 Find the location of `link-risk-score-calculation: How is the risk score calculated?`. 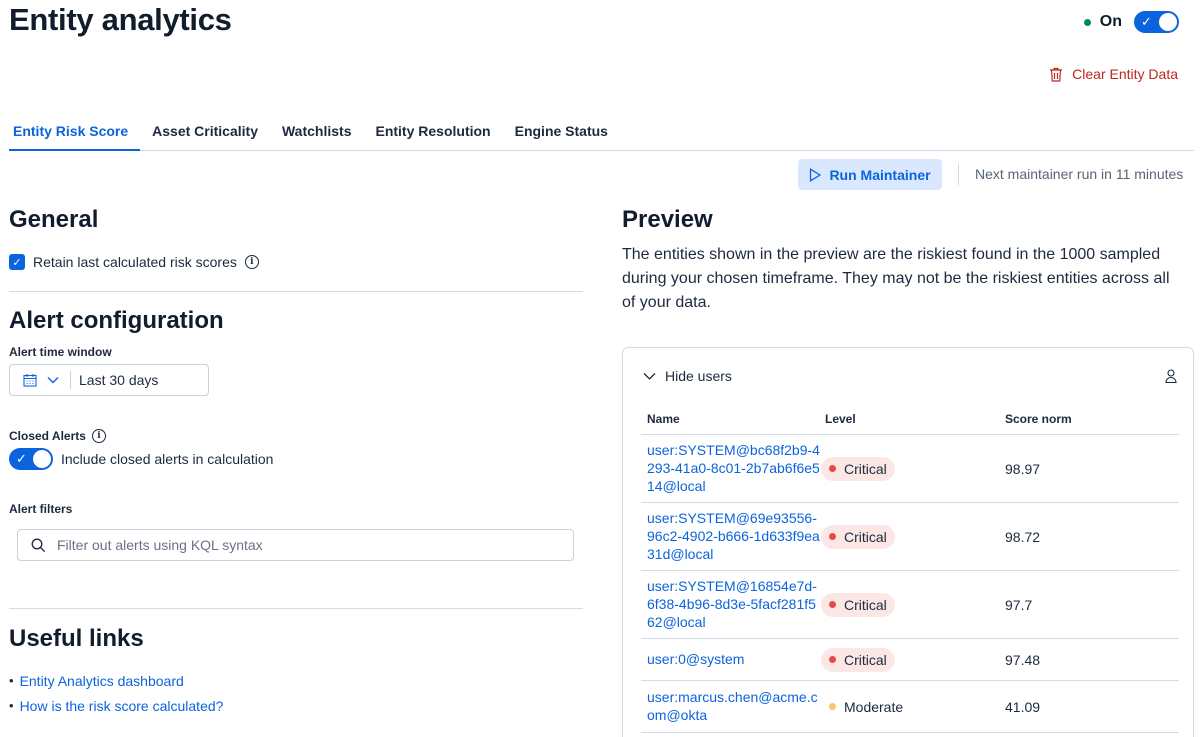

link-risk-score-calculation: How is the risk score calculated? is located at coordinates (116, 705).